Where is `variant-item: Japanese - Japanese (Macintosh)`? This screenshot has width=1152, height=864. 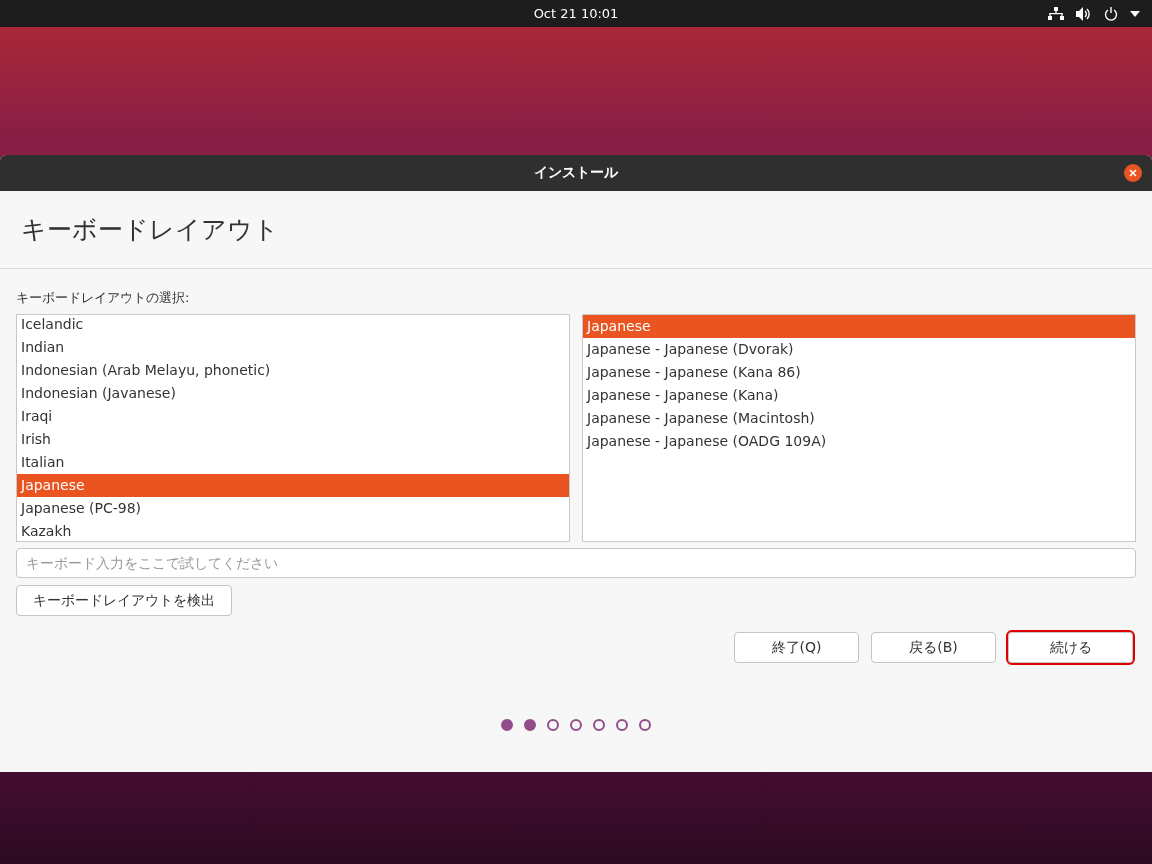
variant-item: Japanese - Japanese (Macintosh) is located at coordinates (859, 418).